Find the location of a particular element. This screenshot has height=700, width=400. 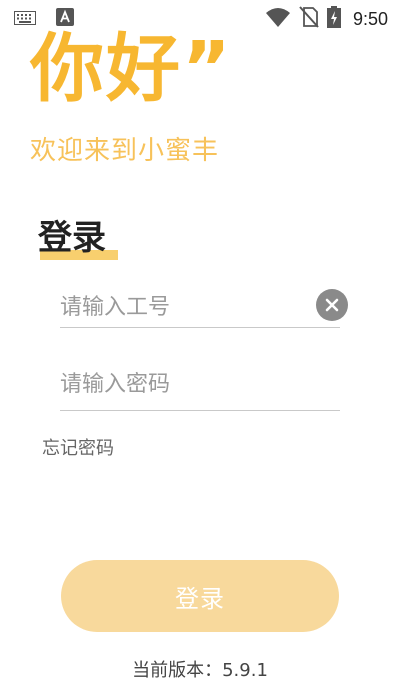

status-bar-right: 9:50 is located at coordinates (326, 19).